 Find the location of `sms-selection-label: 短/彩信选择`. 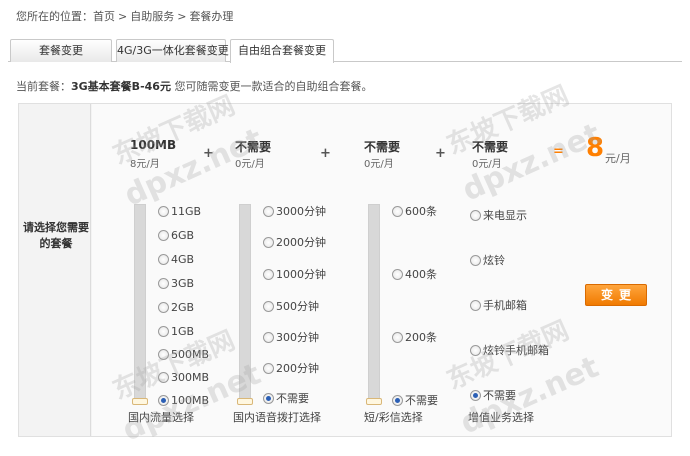

sms-selection-label: 短/彩信选择 is located at coordinates (393, 417).